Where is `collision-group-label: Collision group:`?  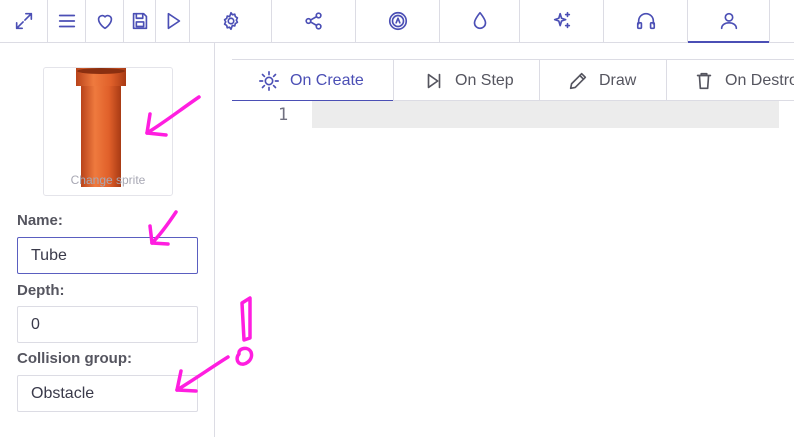
collision-group-label: Collision group: is located at coordinates (74, 358).